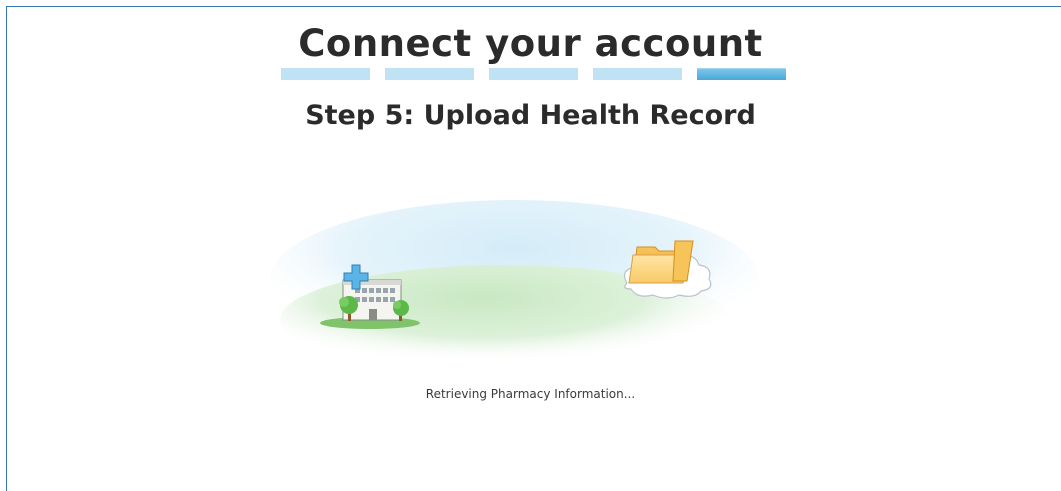  What do you see at coordinates (530, 43) in the screenshot?
I see `page-title: Connect your account` at bounding box center [530, 43].